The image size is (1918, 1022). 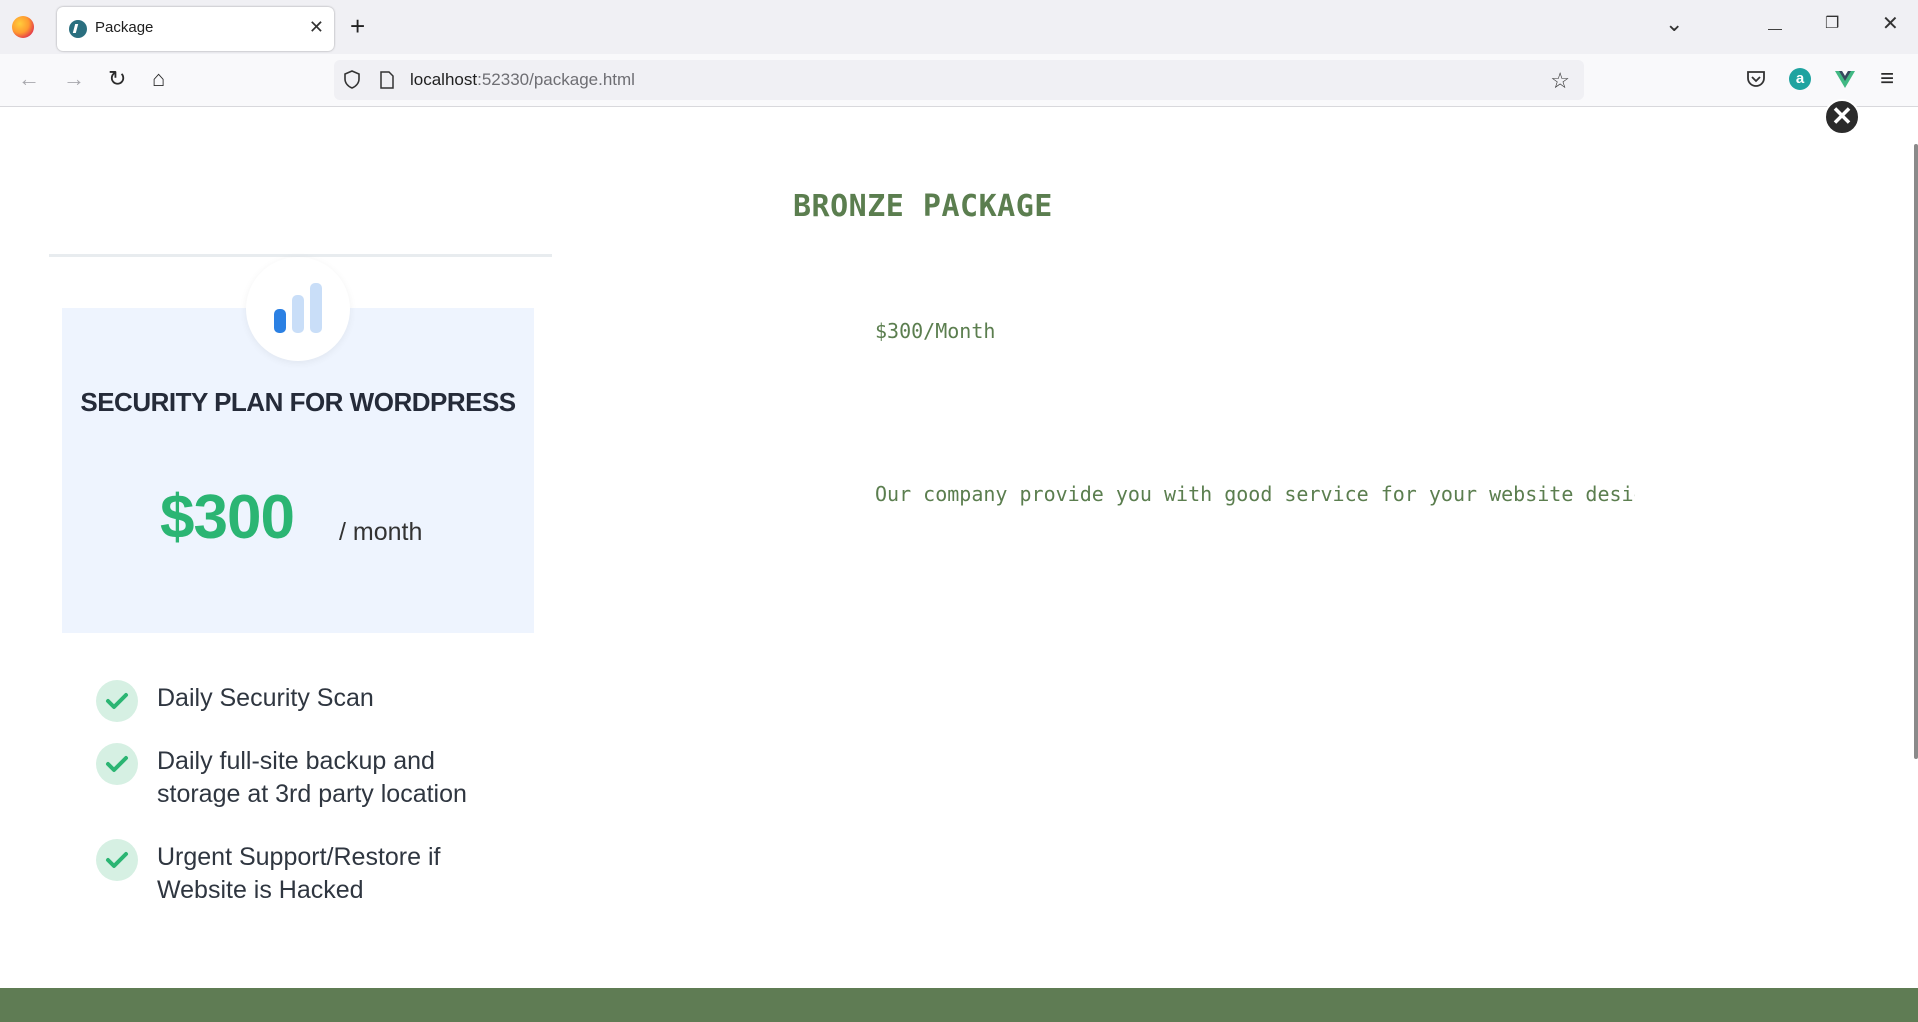 What do you see at coordinates (1832, 24) in the screenshot?
I see `restore-button: ❐` at bounding box center [1832, 24].